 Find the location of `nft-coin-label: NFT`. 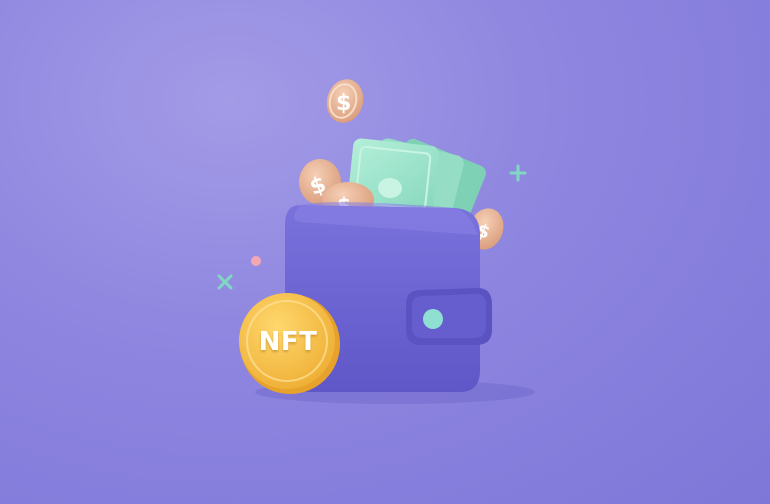

nft-coin-label: NFT is located at coordinates (288, 342).